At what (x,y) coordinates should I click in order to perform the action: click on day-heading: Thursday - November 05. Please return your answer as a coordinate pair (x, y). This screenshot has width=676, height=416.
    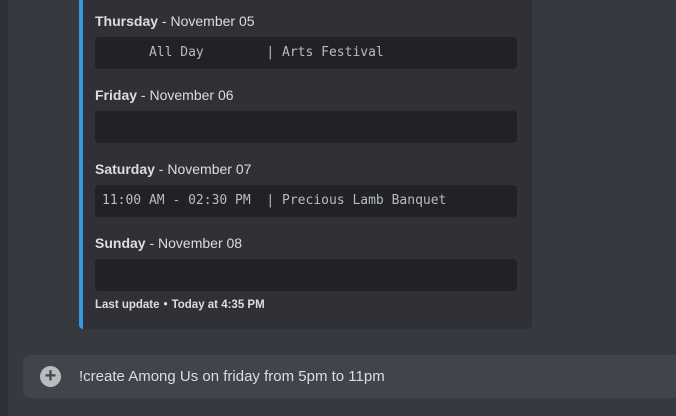
    Looking at the image, I should click on (306, 21).